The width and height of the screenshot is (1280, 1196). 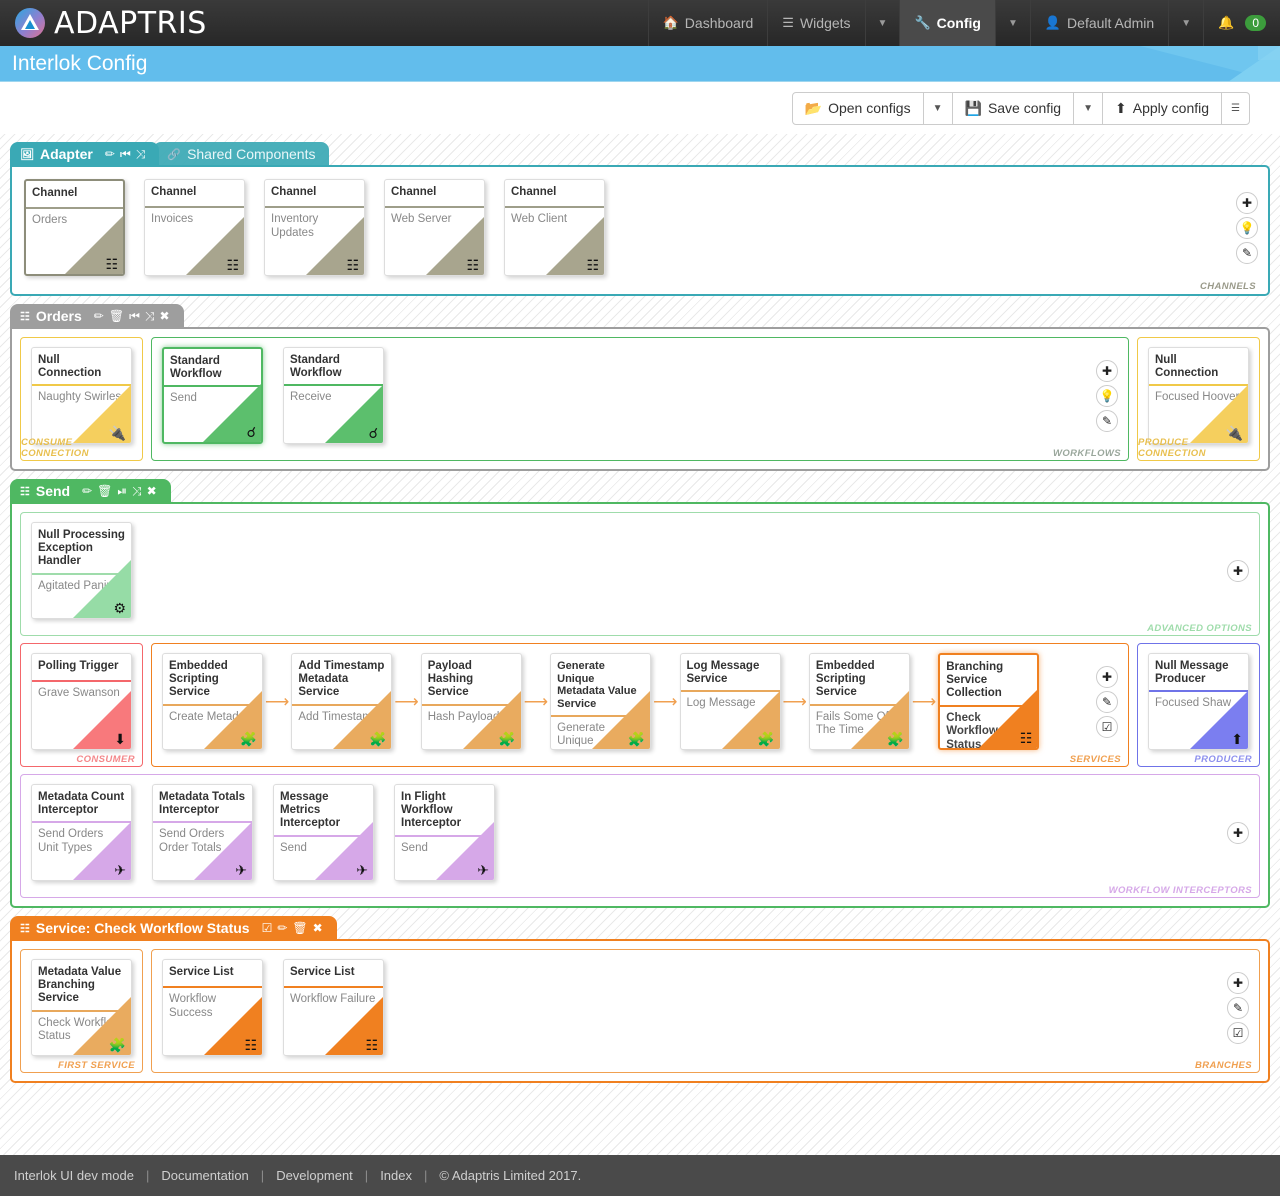 I want to click on branch-card: Service List Workflow Success ☷, so click(x=212, y=1007).